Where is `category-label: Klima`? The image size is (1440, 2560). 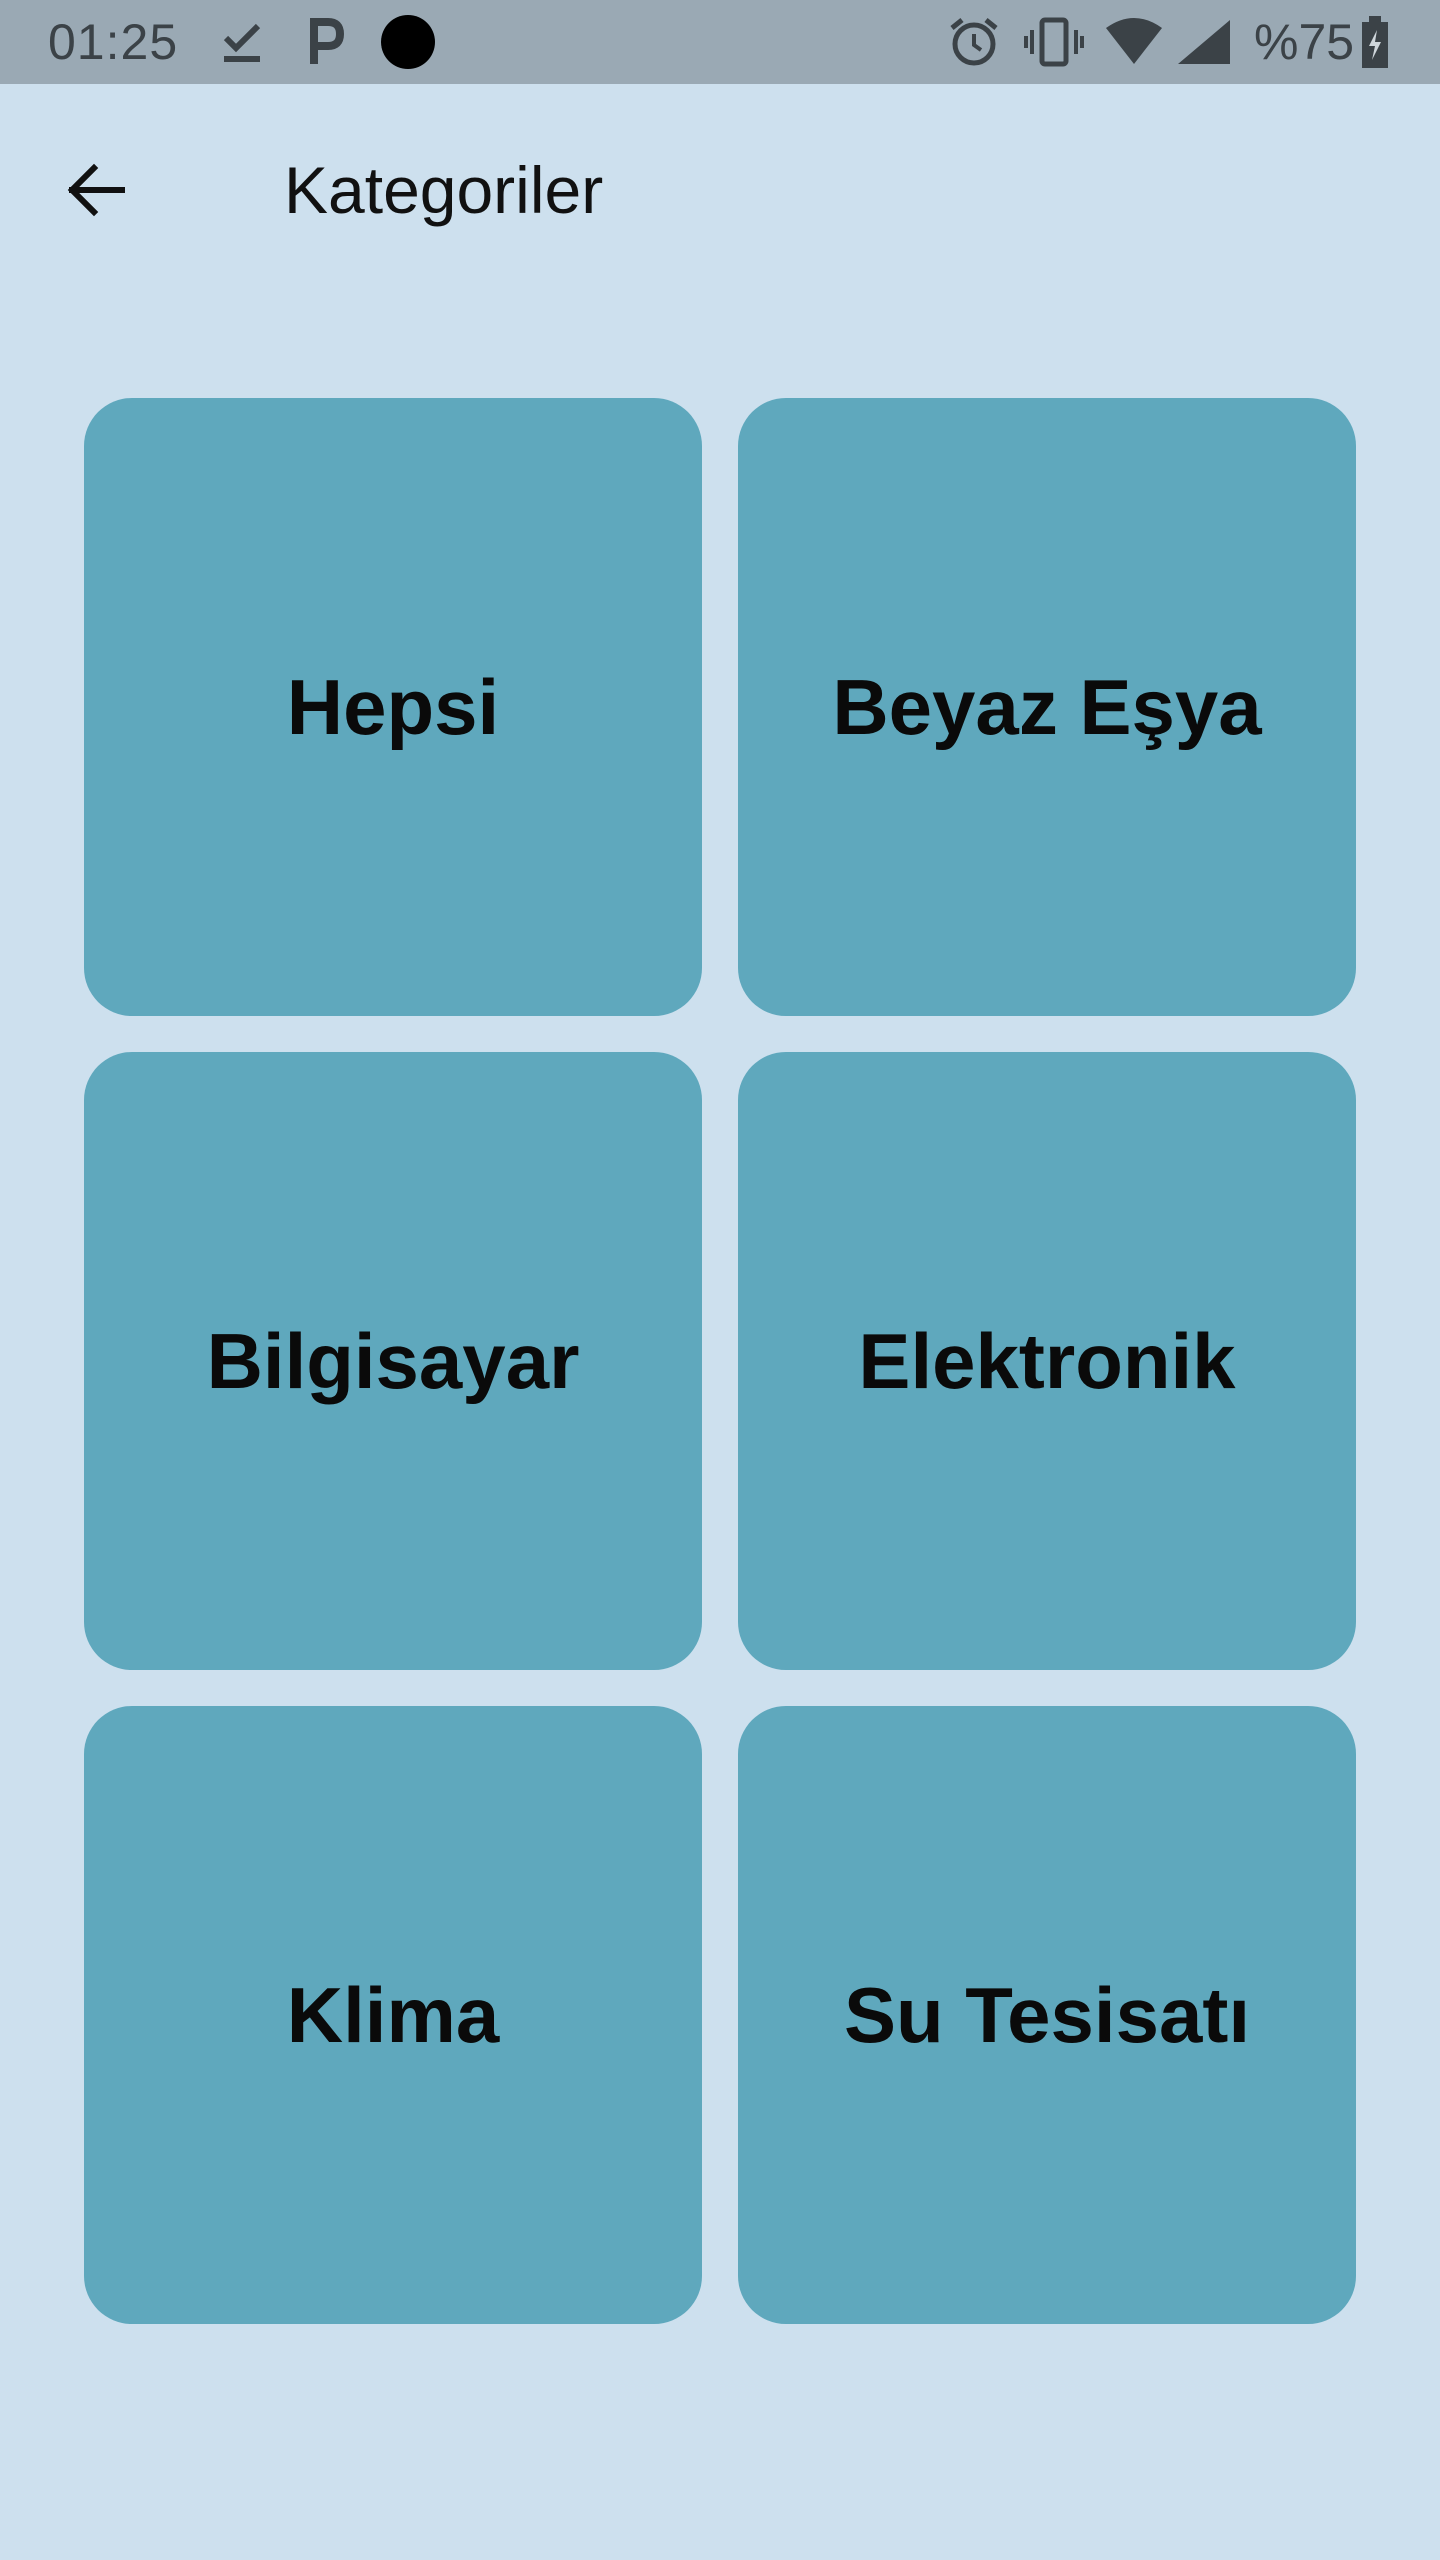
category-label: Klima is located at coordinates (393, 2014).